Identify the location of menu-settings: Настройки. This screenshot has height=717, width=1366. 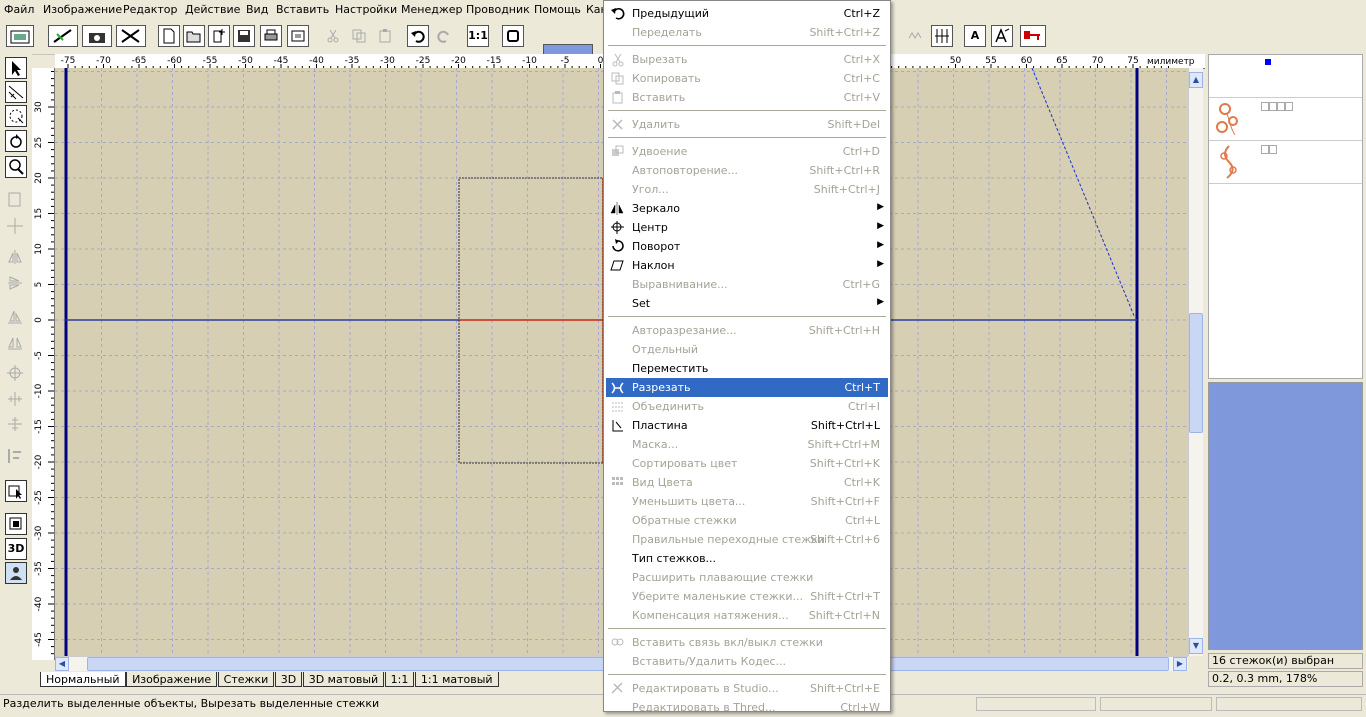
(366, 9).